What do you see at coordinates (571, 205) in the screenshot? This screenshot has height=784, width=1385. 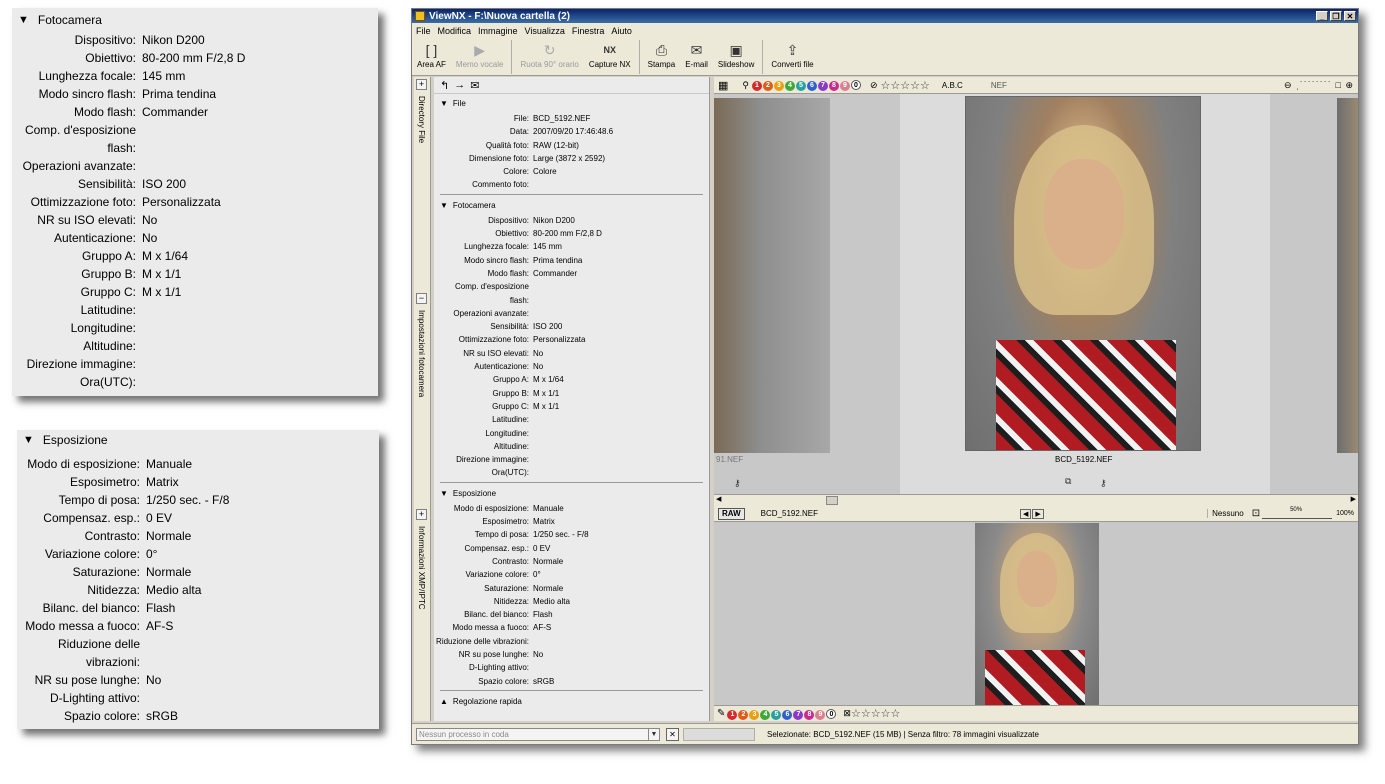 I see `meta-fotocamera-header: ▼ Fotocamera` at bounding box center [571, 205].